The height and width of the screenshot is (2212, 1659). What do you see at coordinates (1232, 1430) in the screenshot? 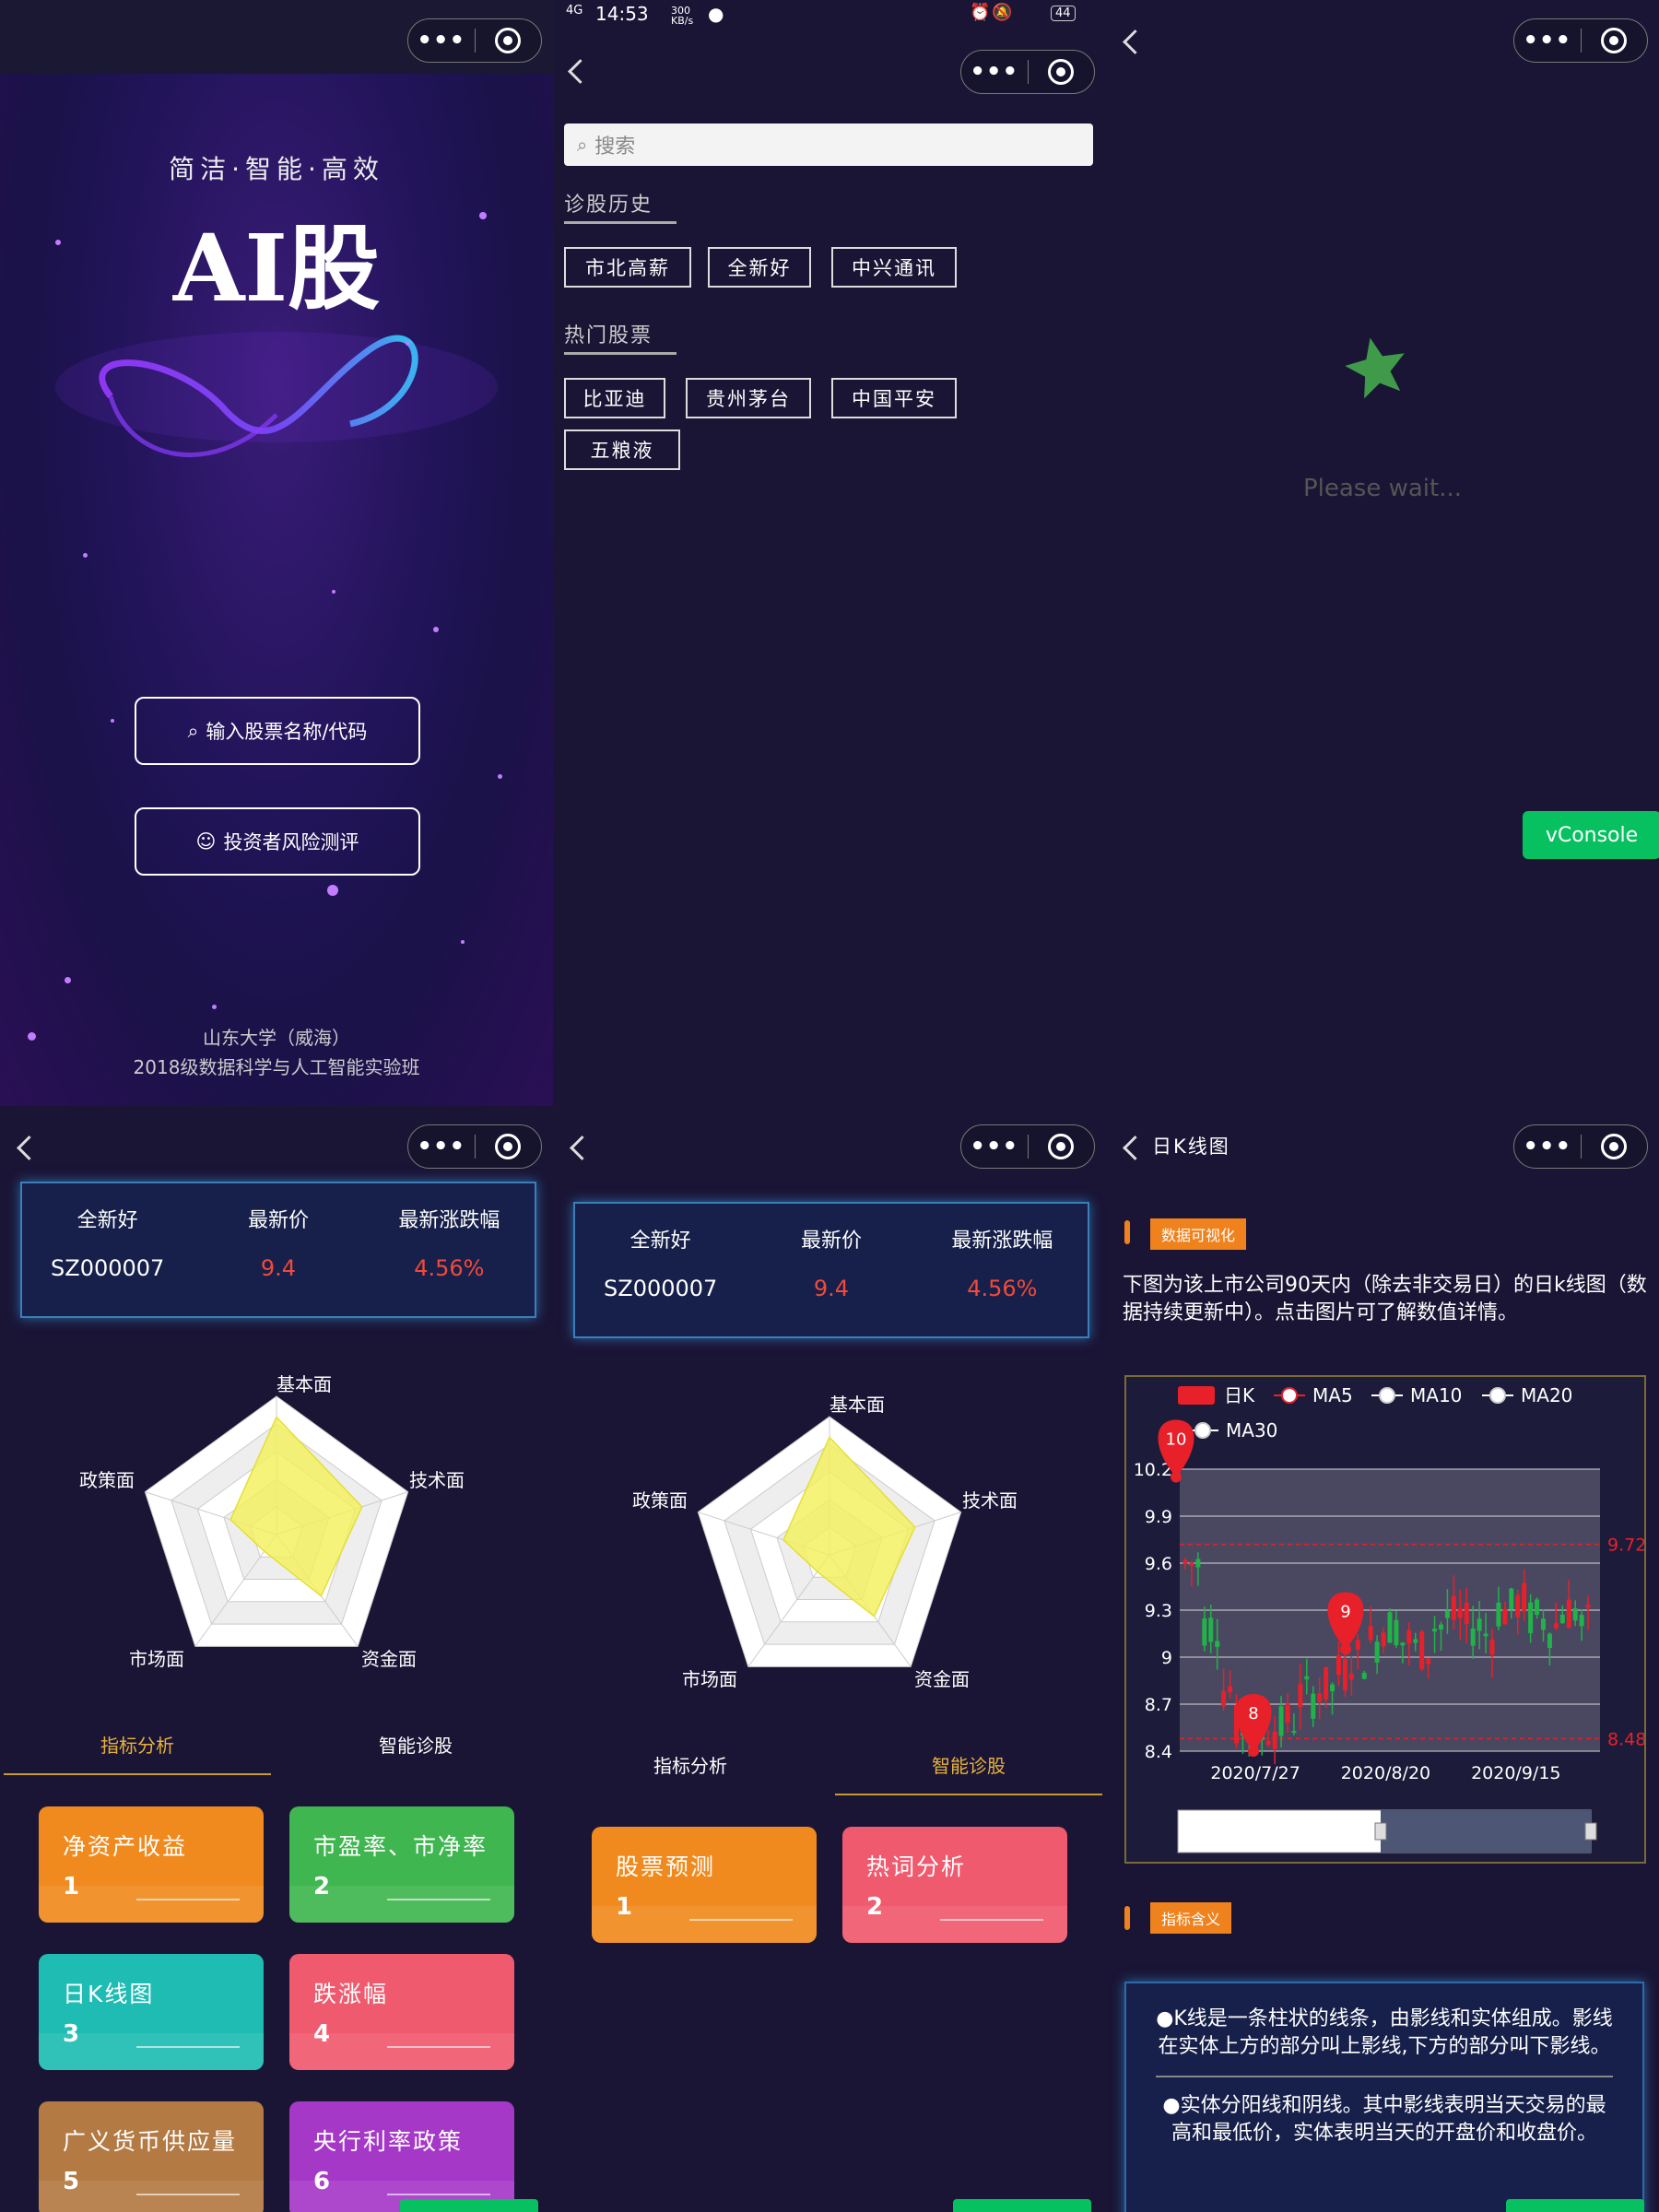
I see `legend-item: MA30` at bounding box center [1232, 1430].